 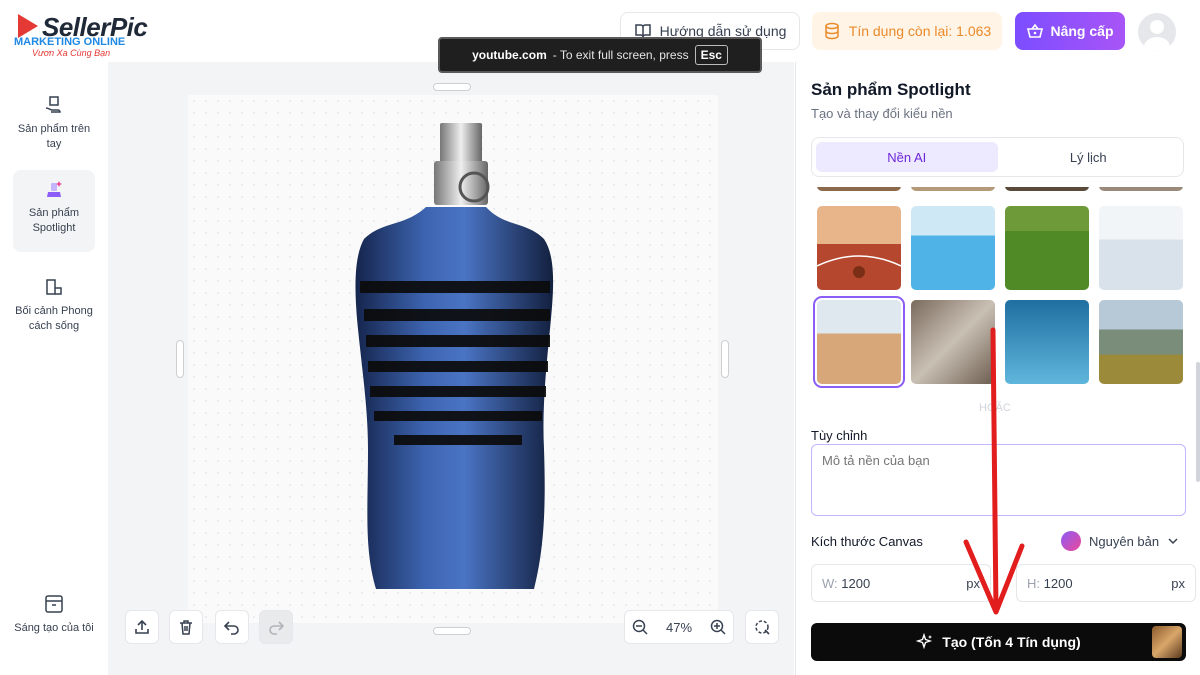 I want to click on generate-preview-thumbnail, so click(x=1167, y=642).